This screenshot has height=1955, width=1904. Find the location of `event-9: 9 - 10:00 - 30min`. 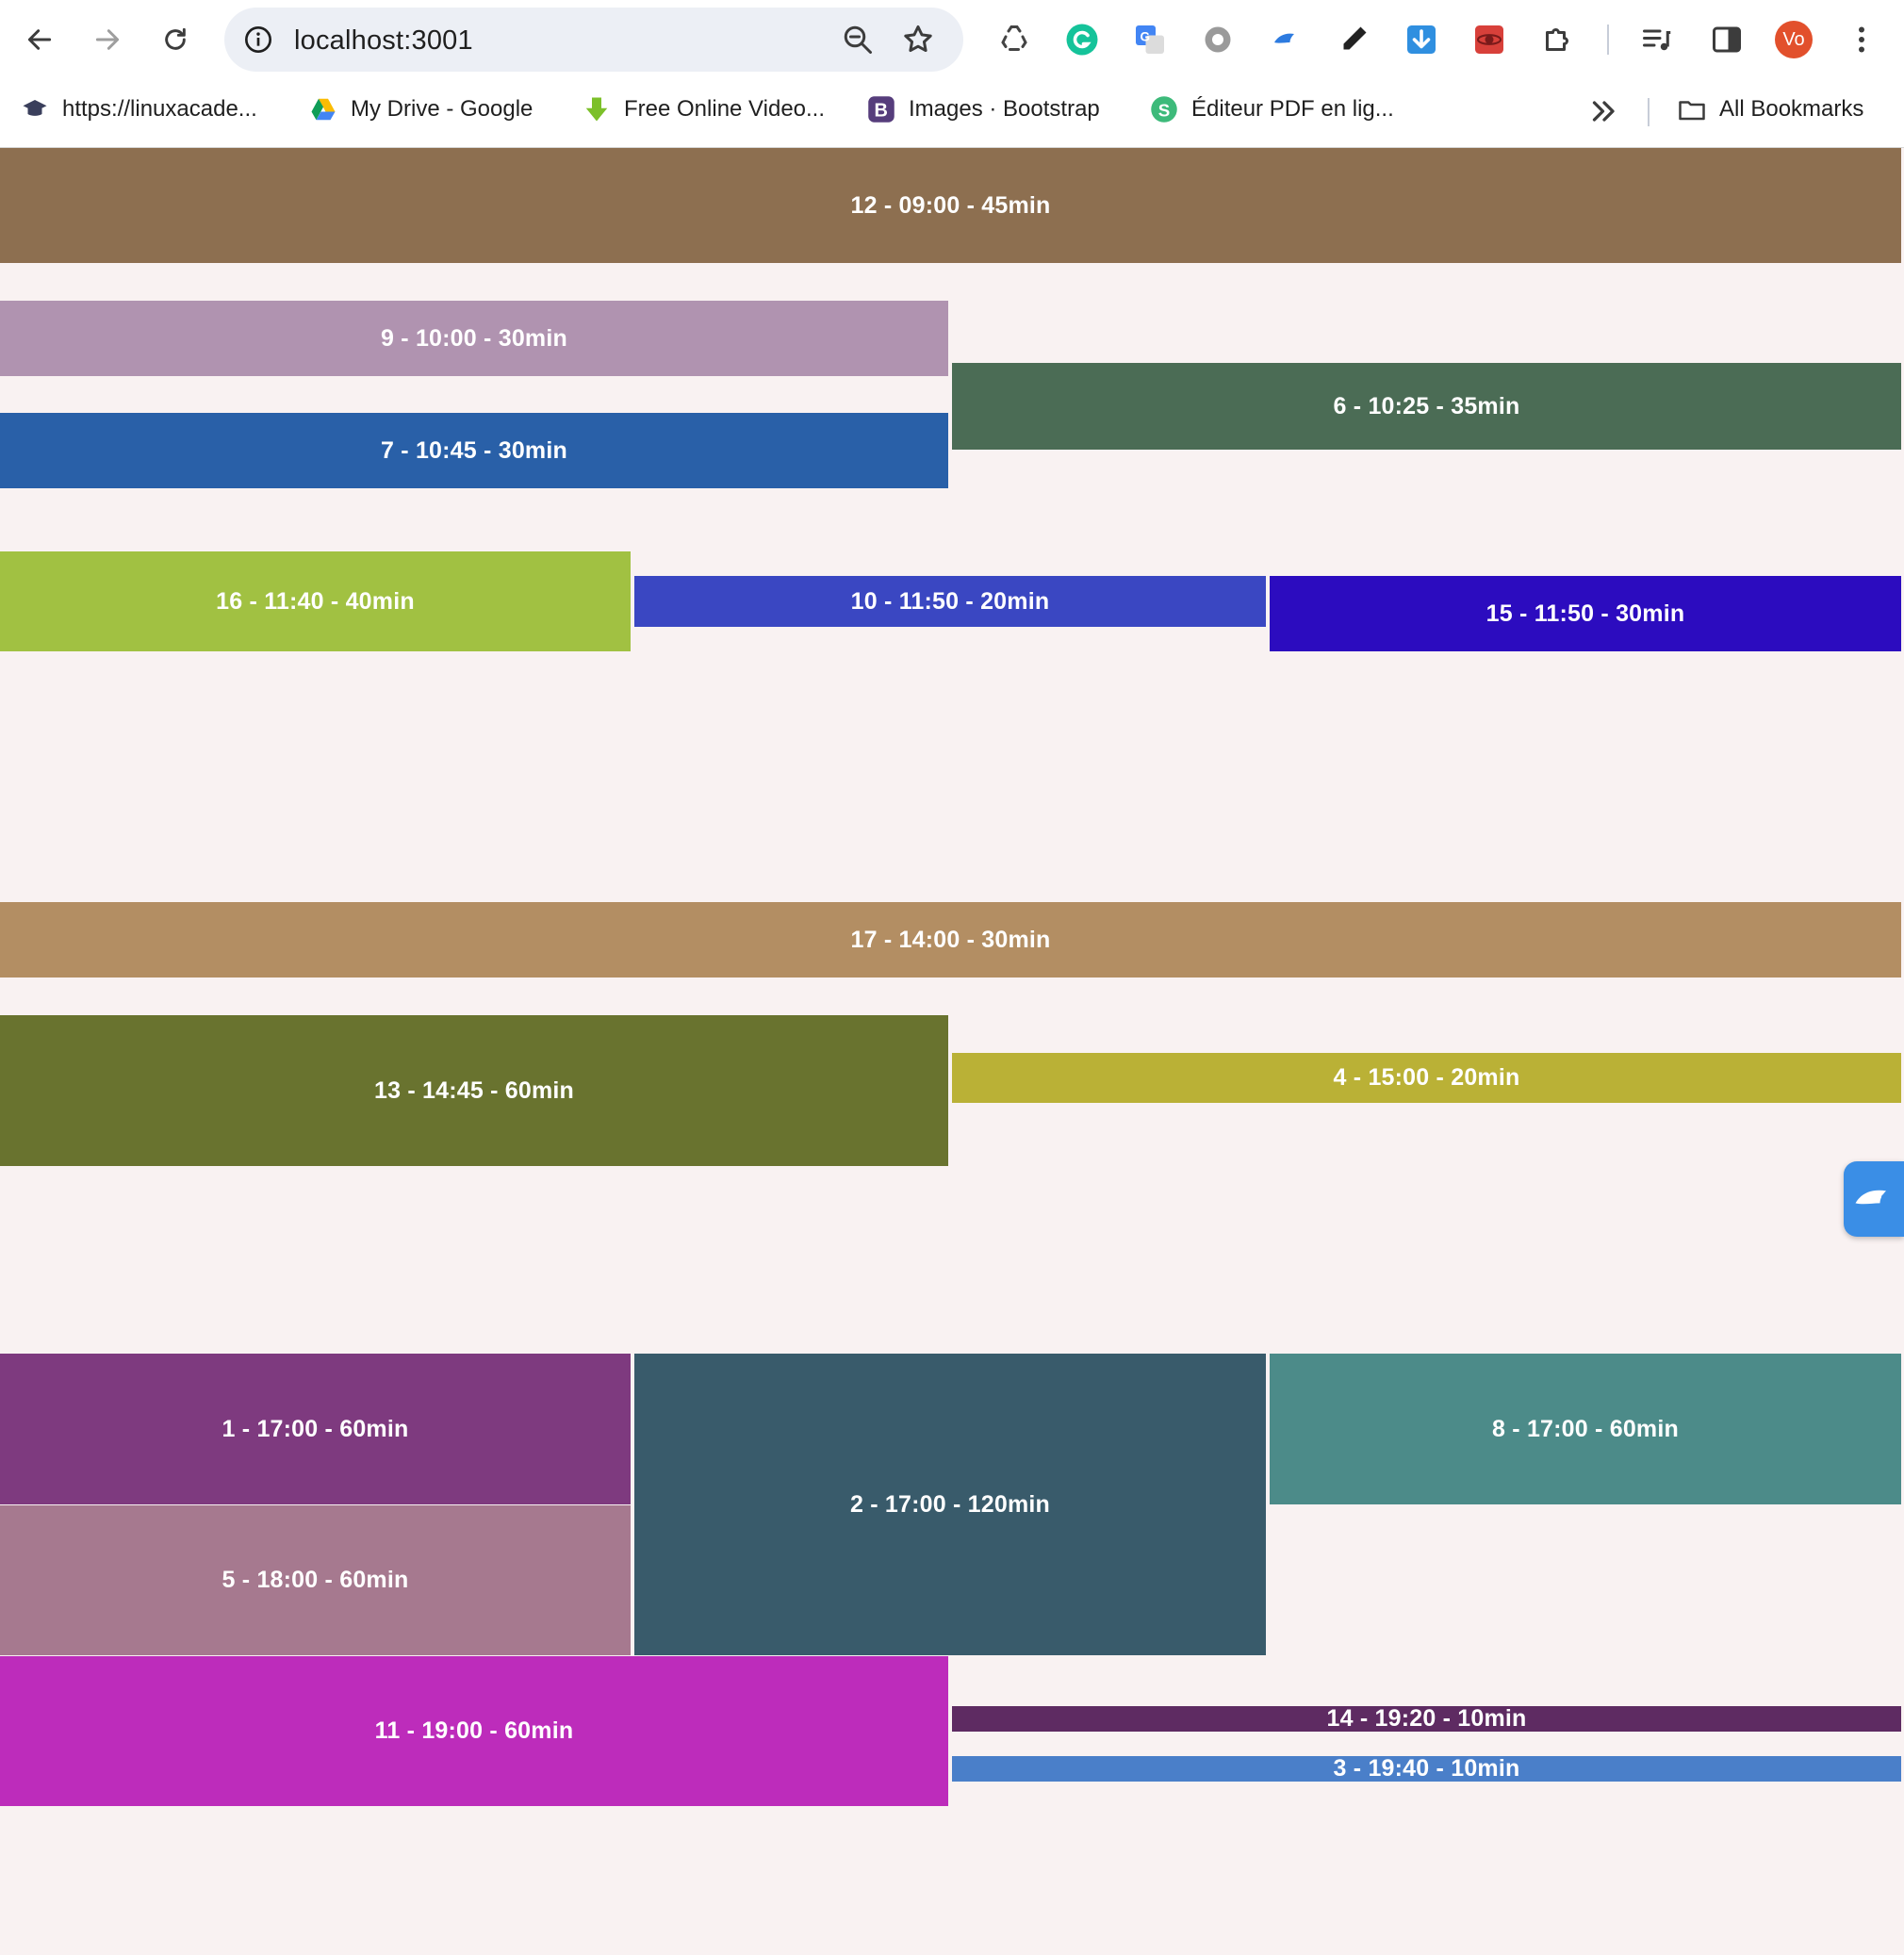

event-9: 9 - 10:00 - 30min is located at coordinates (474, 339).